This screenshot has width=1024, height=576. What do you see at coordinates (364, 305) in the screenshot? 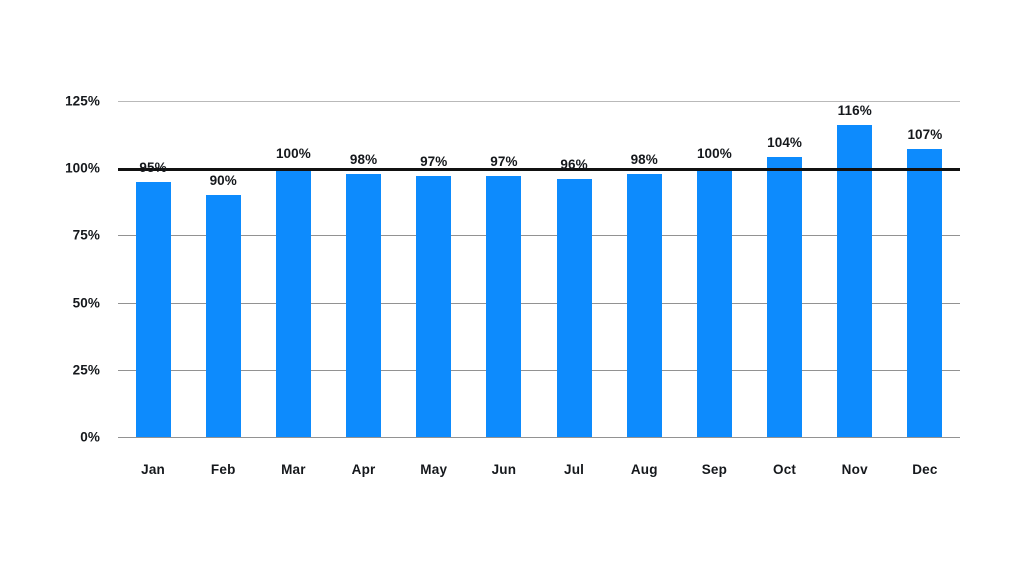
I see `bar-apr` at bounding box center [364, 305].